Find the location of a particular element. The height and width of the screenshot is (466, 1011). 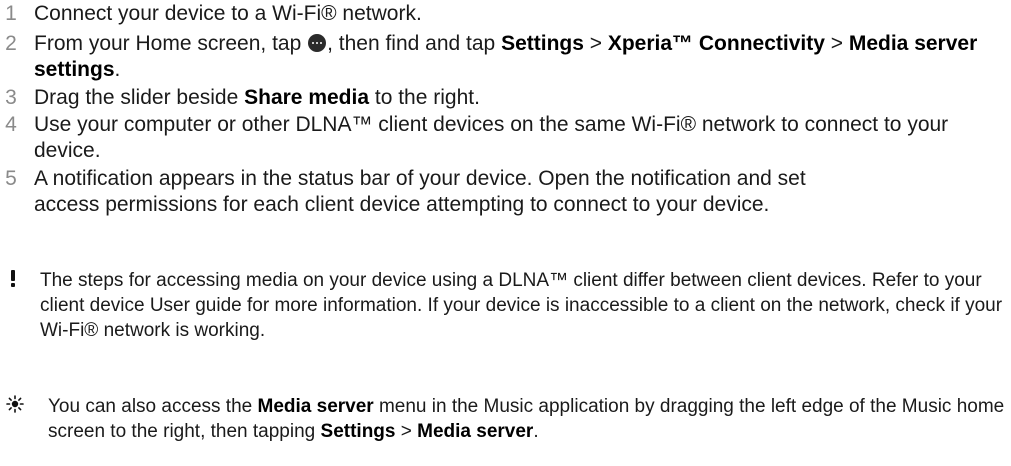

step-number: 5 is located at coordinates (11, 178).